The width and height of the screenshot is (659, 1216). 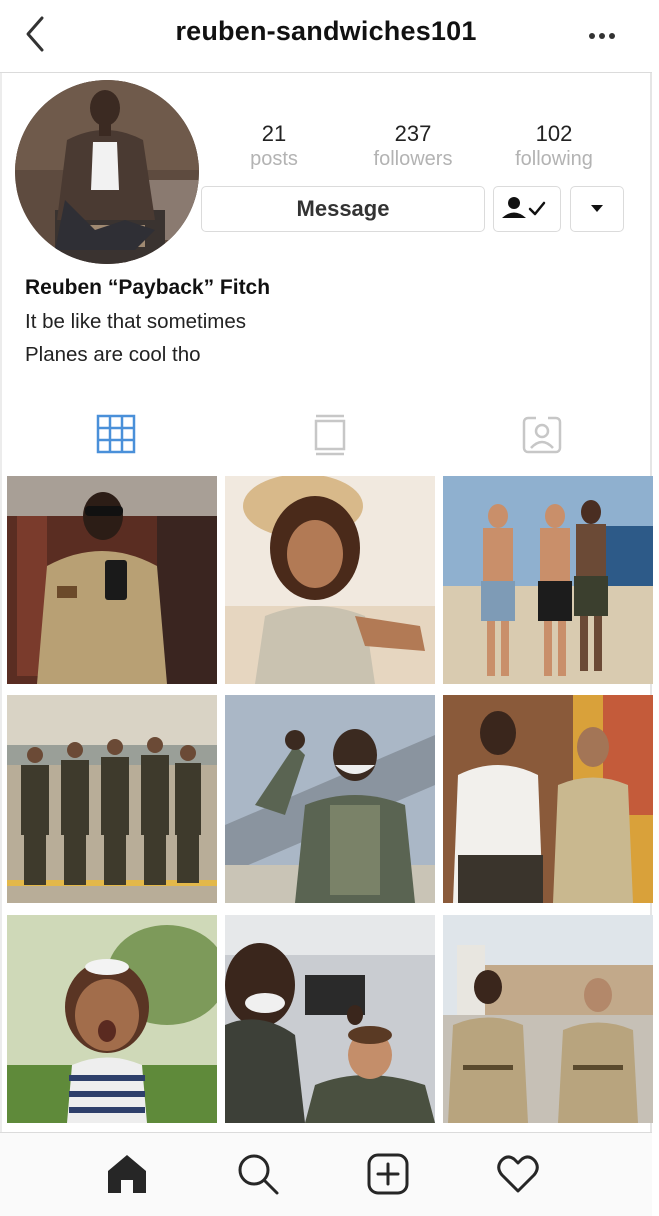 I want to click on profile-tabs, so click(x=326, y=435).